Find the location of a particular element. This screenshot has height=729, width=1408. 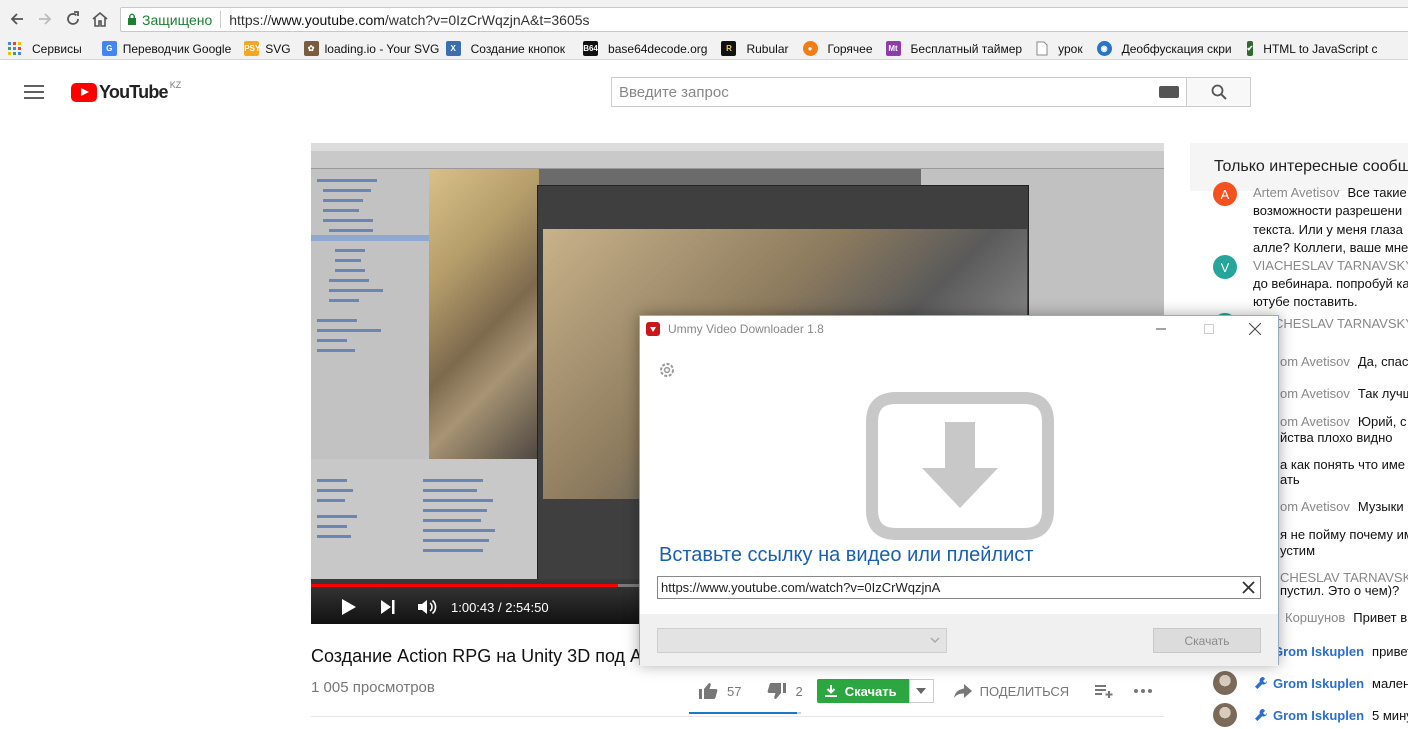

bookmark-deobfuscation: ◉ Деобфускация скри is located at coordinates (1164, 48).